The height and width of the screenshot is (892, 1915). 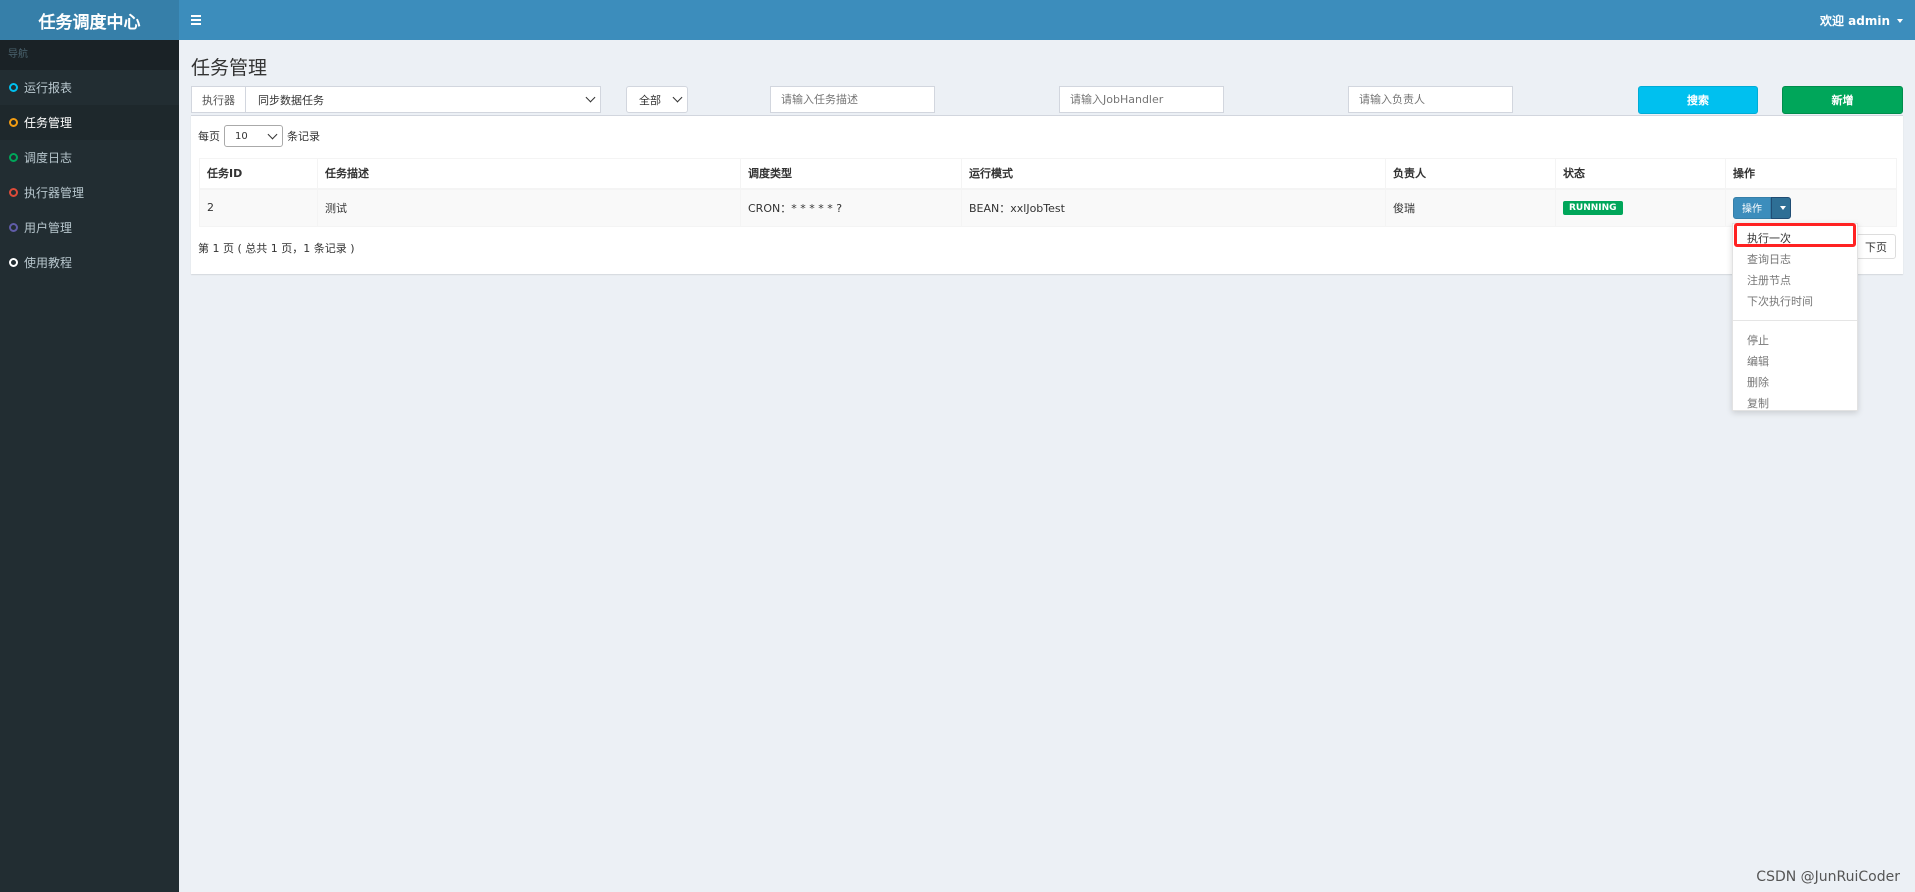 What do you see at coordinates (258, 207) in the screenshot?
I see `cell-id: 2` at bounding box center [258, 207].